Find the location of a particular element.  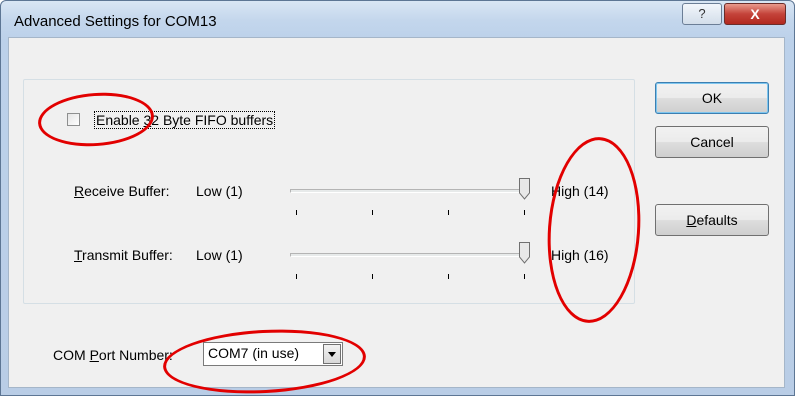

defaults-button: Defaults is located at coordinates (712, 220).